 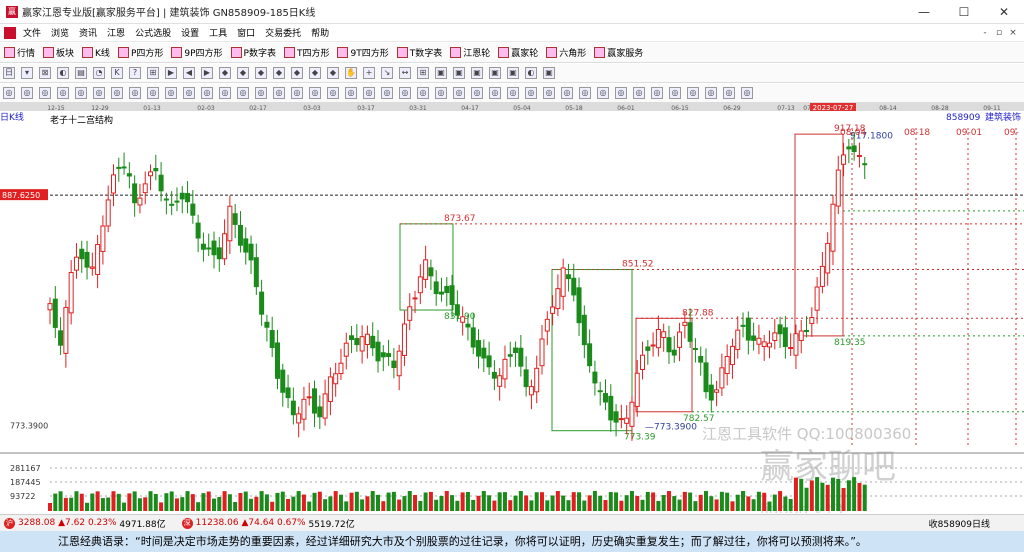 I want to click on draw-tool-icon-20: +, so click(x=369, y=73).